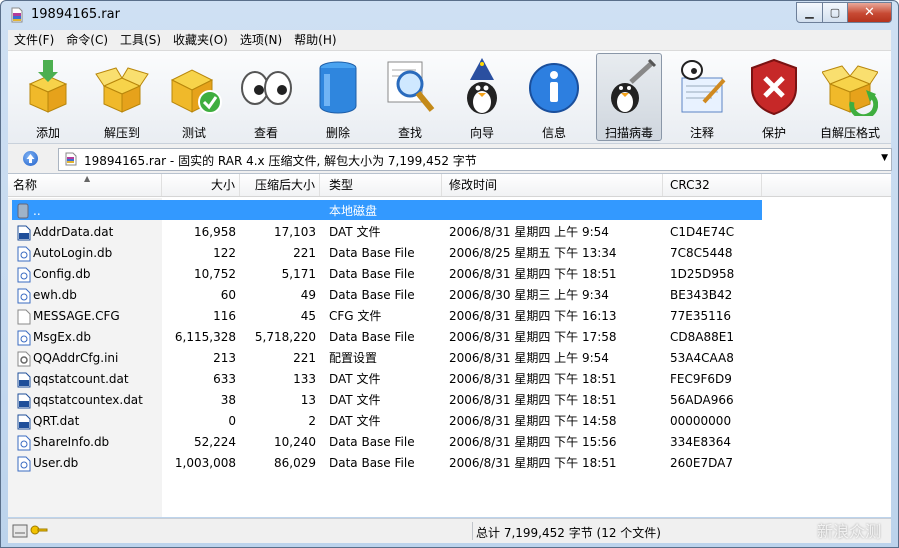 The image size is (899, 548). Describe the element at coordinates (87, 40) in the screenshot. I see `menu-commands: 命令(C)` at that location.